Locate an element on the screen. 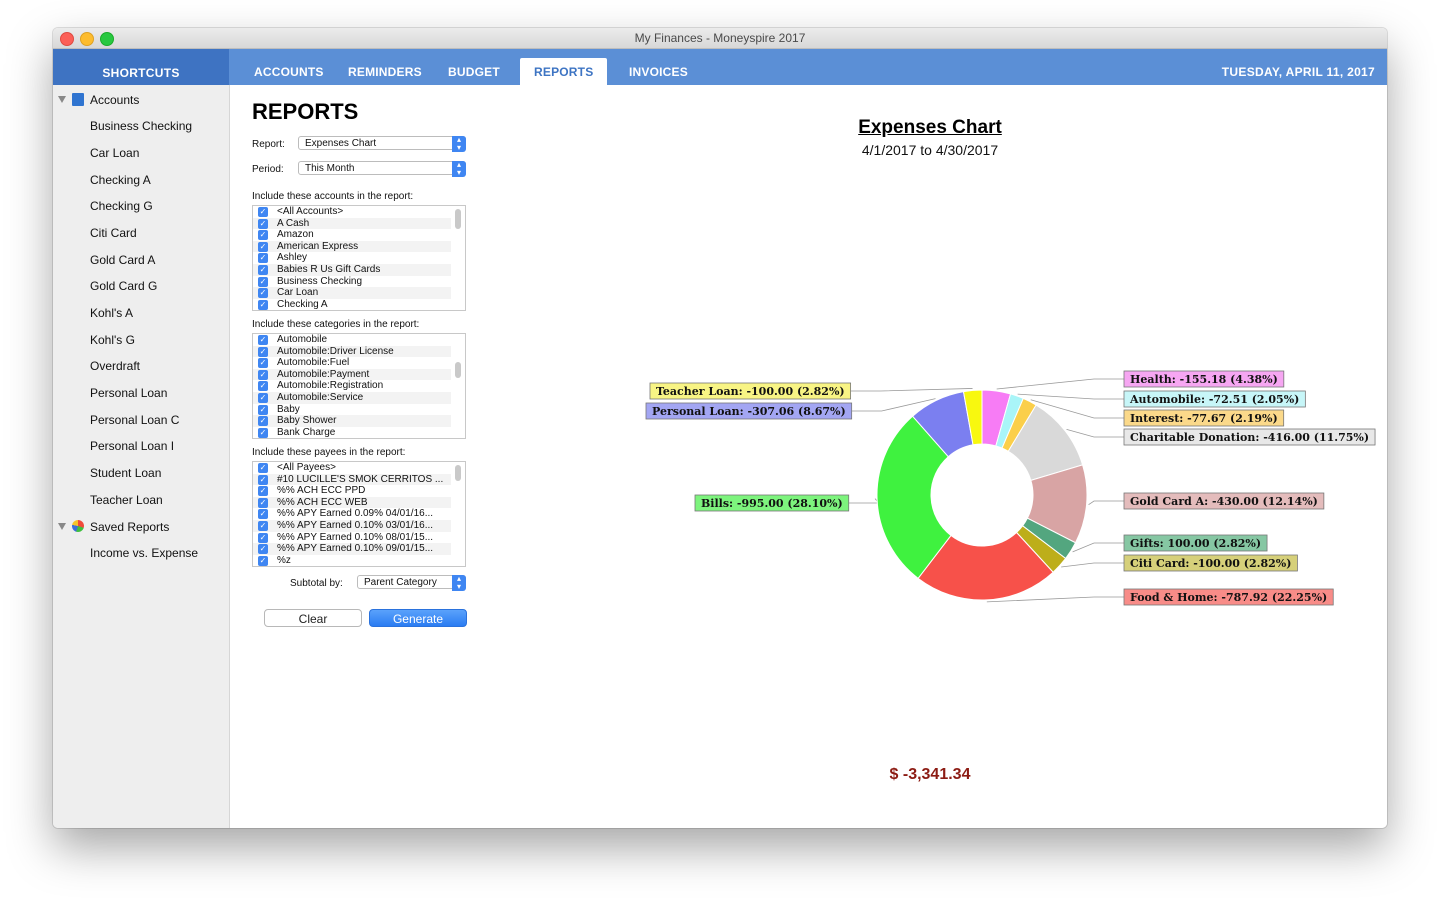 The height and width of the screenshot is (900, 1440). tab-accounts: ACCOUNTS is located at coordinates (289, 71).